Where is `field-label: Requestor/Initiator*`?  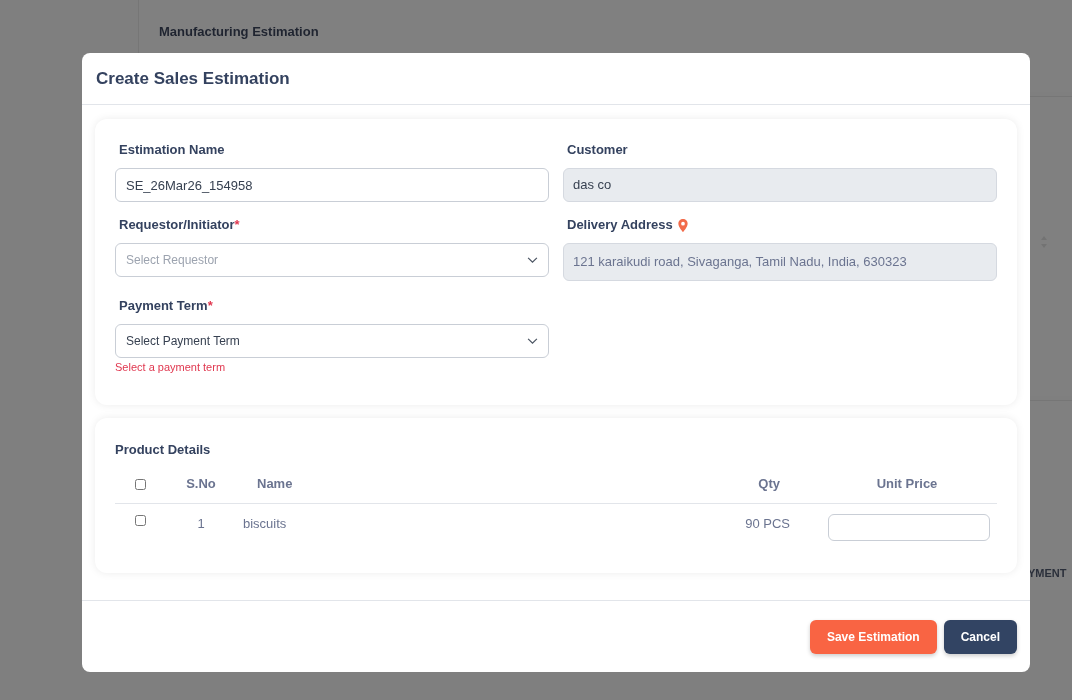
field-label: Requestor/Initiator* is located at coordinates (179, 225).